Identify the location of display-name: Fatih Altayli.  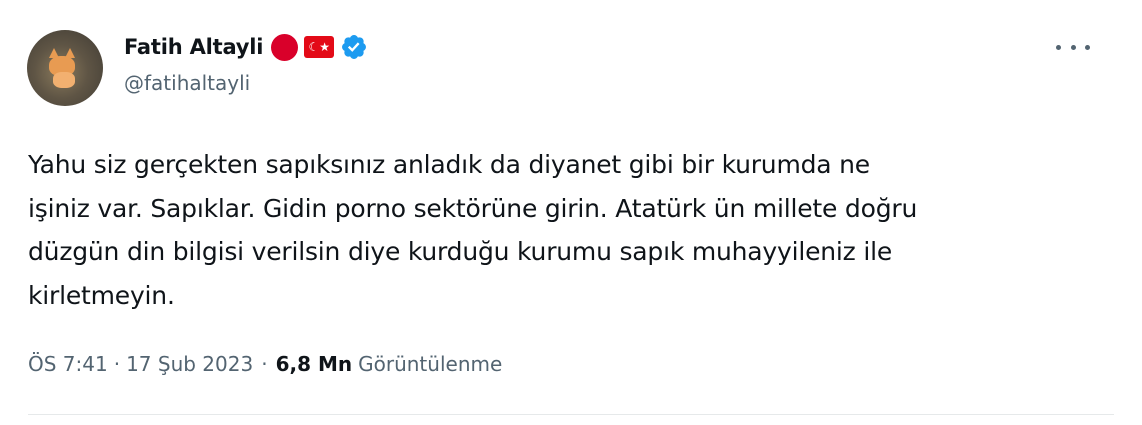
(193, 47).